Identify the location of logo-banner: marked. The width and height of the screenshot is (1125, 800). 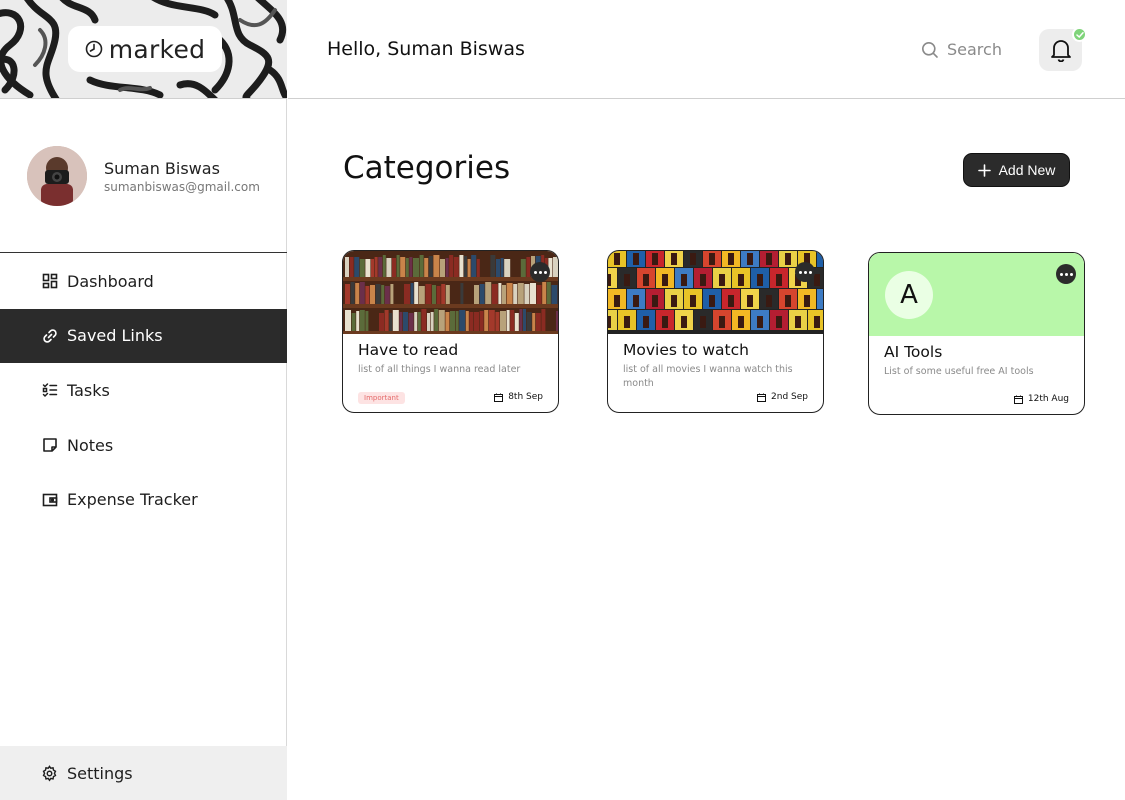
(143, 49).